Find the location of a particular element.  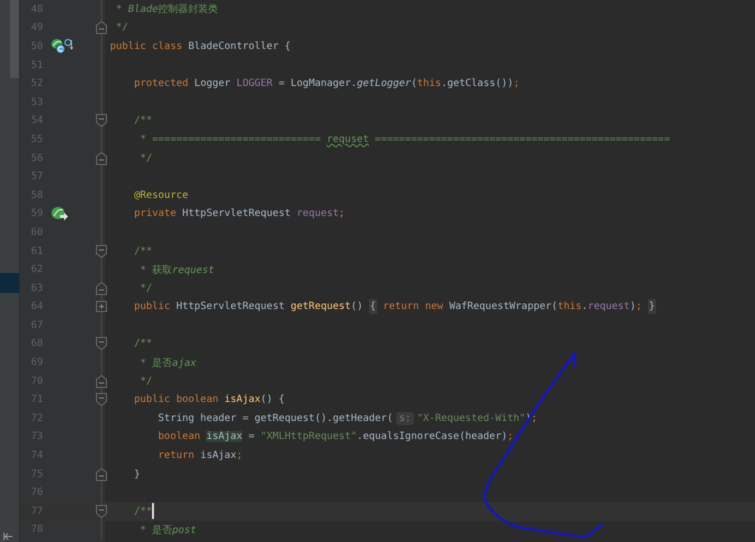

expand-marker is located at coordinates (101, 306).